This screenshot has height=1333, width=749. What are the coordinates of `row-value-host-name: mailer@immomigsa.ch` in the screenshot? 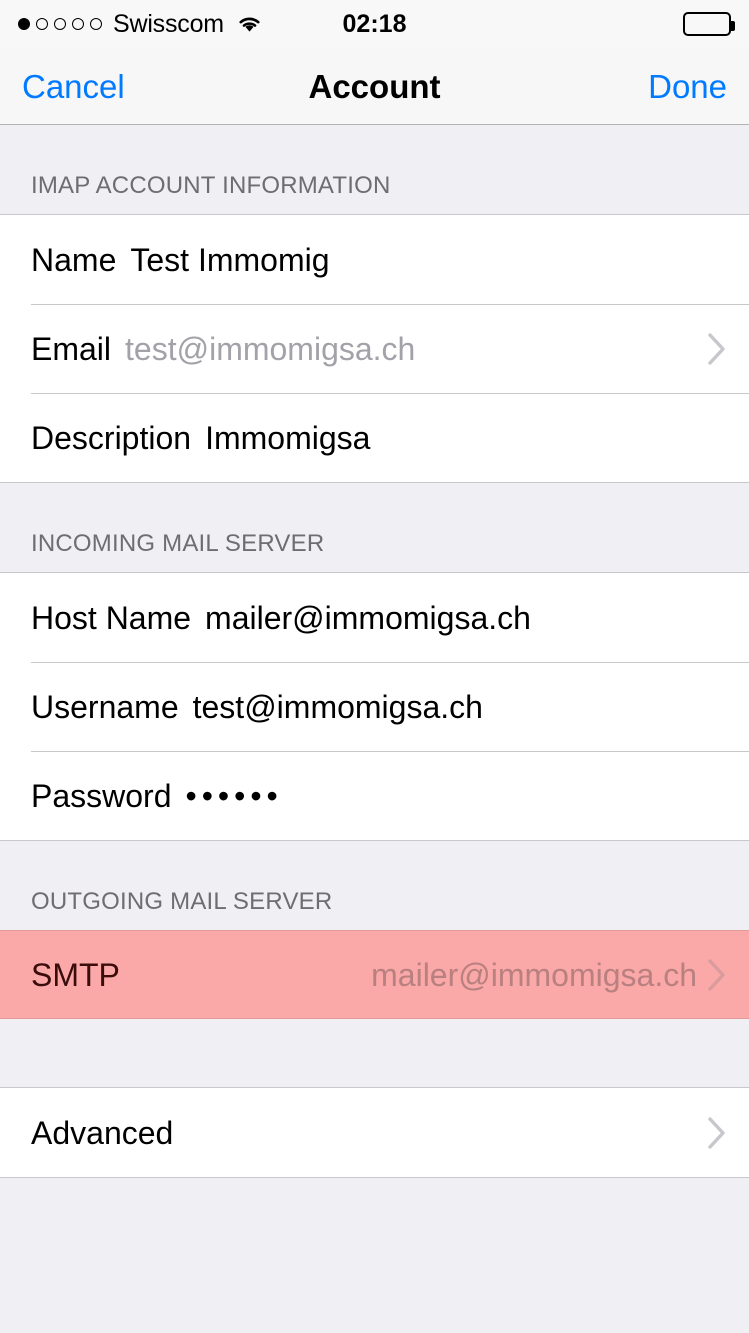 It's located at (368, 618).